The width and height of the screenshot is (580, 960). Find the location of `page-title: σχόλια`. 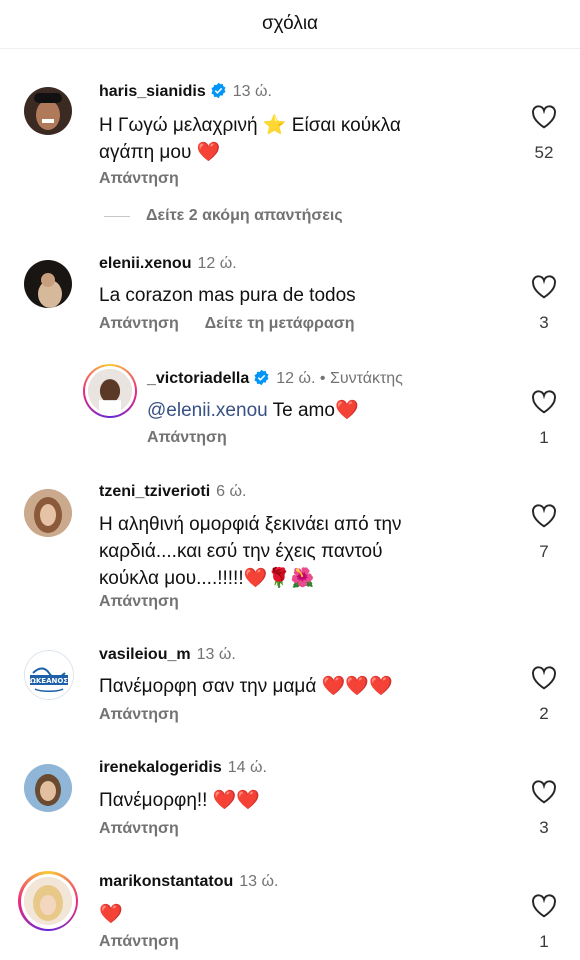

page-title: σχόλια is located at coordinates (290, 23).